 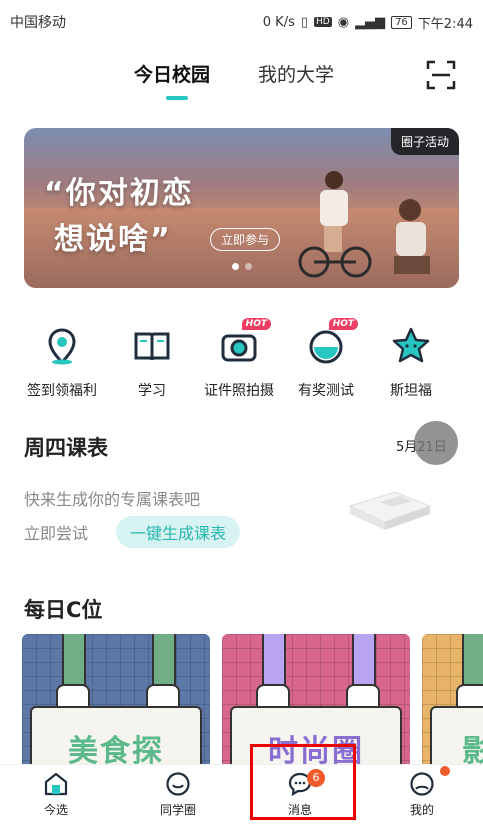 What do you see at coordinates (422, 784) in the screenshot?
I see `profile-icon` at bounding box center [422, 784].